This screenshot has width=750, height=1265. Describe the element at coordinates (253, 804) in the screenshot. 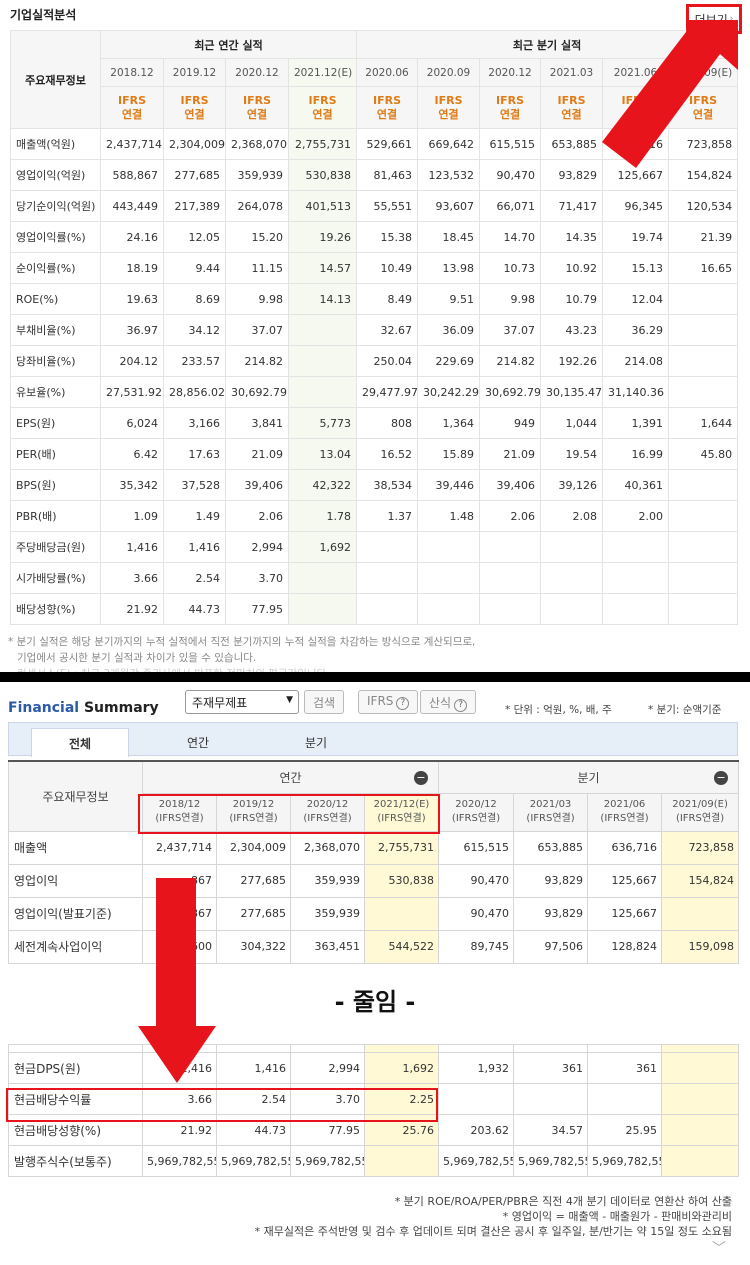

I see `period-date: 2019/12` at that location.